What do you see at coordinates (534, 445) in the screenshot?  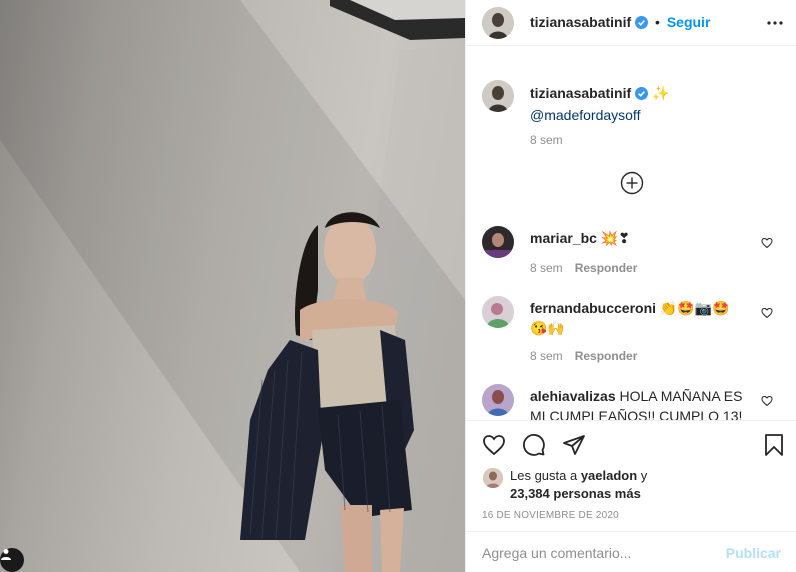 I see `comment-bubble-icon` at bounding box center [534, 445].